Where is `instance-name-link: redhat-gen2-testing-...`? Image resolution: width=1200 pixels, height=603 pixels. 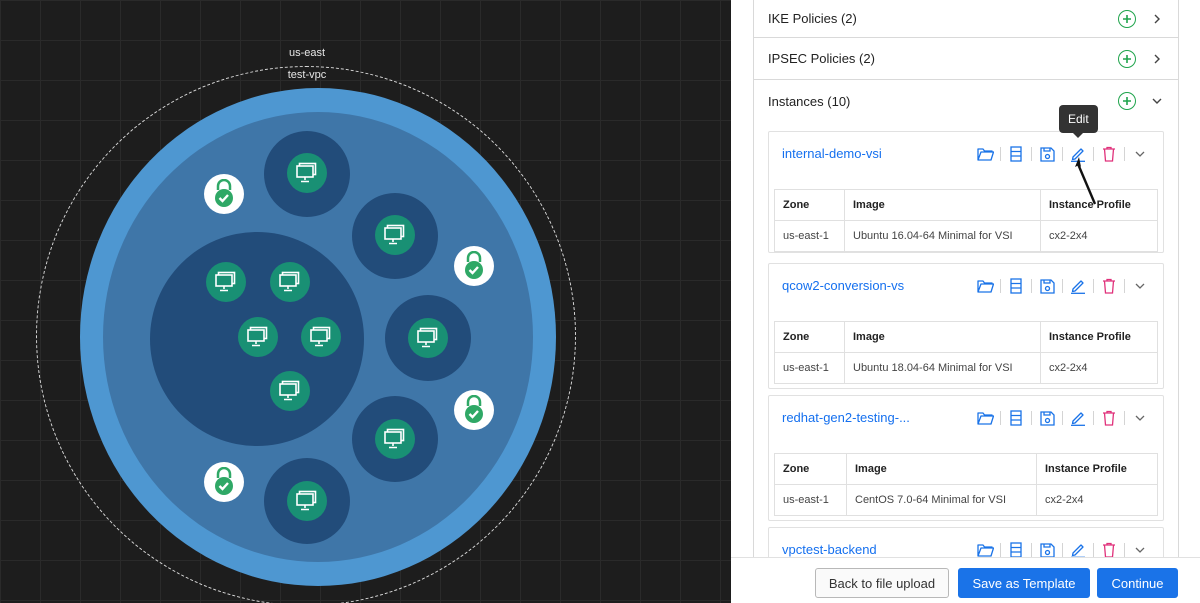
instance-name-link: redhat-gen2-testing-... is located at coordinates (846, 417).